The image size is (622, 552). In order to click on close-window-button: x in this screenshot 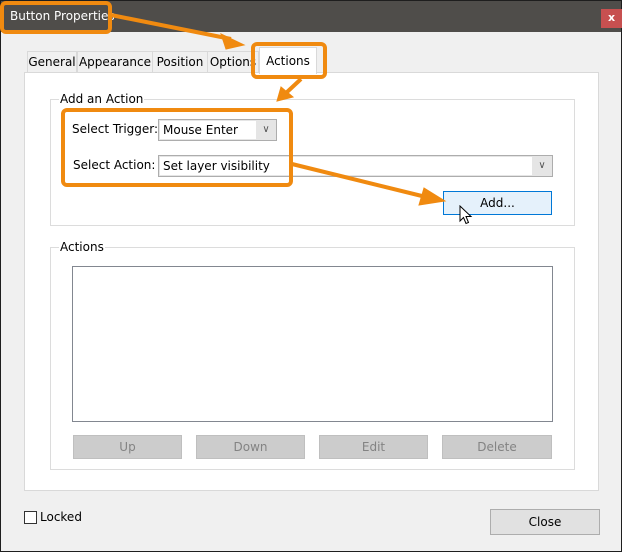, I will do `click(611, 18)`.